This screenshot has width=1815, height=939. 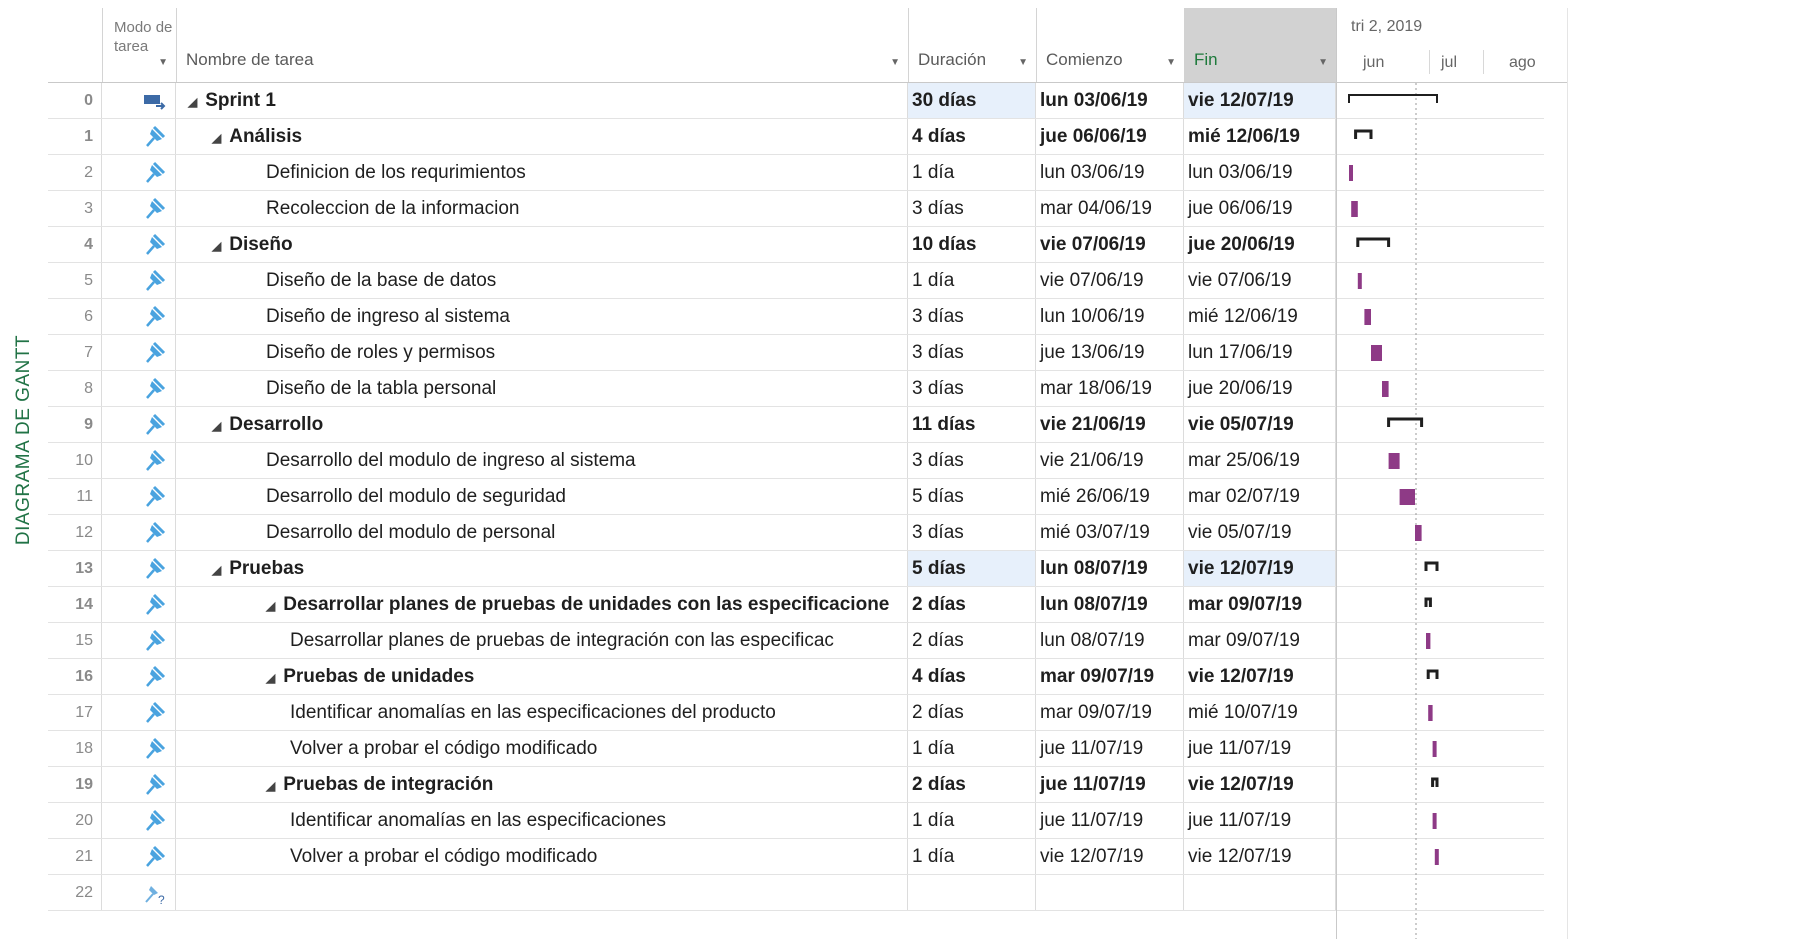 What do you see at coordinates (972, 45) in the screenshot?
I see `header-duration: Duración ▼` at bounding box center [972, 45].